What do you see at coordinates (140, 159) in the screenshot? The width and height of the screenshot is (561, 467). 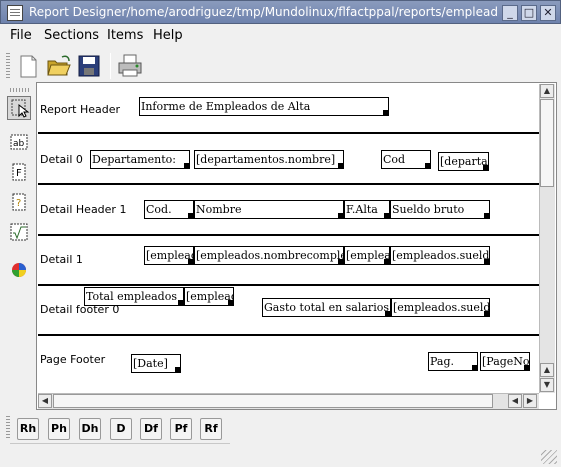 I see `department-label: Departamento:` at bounding box center [140, 159].